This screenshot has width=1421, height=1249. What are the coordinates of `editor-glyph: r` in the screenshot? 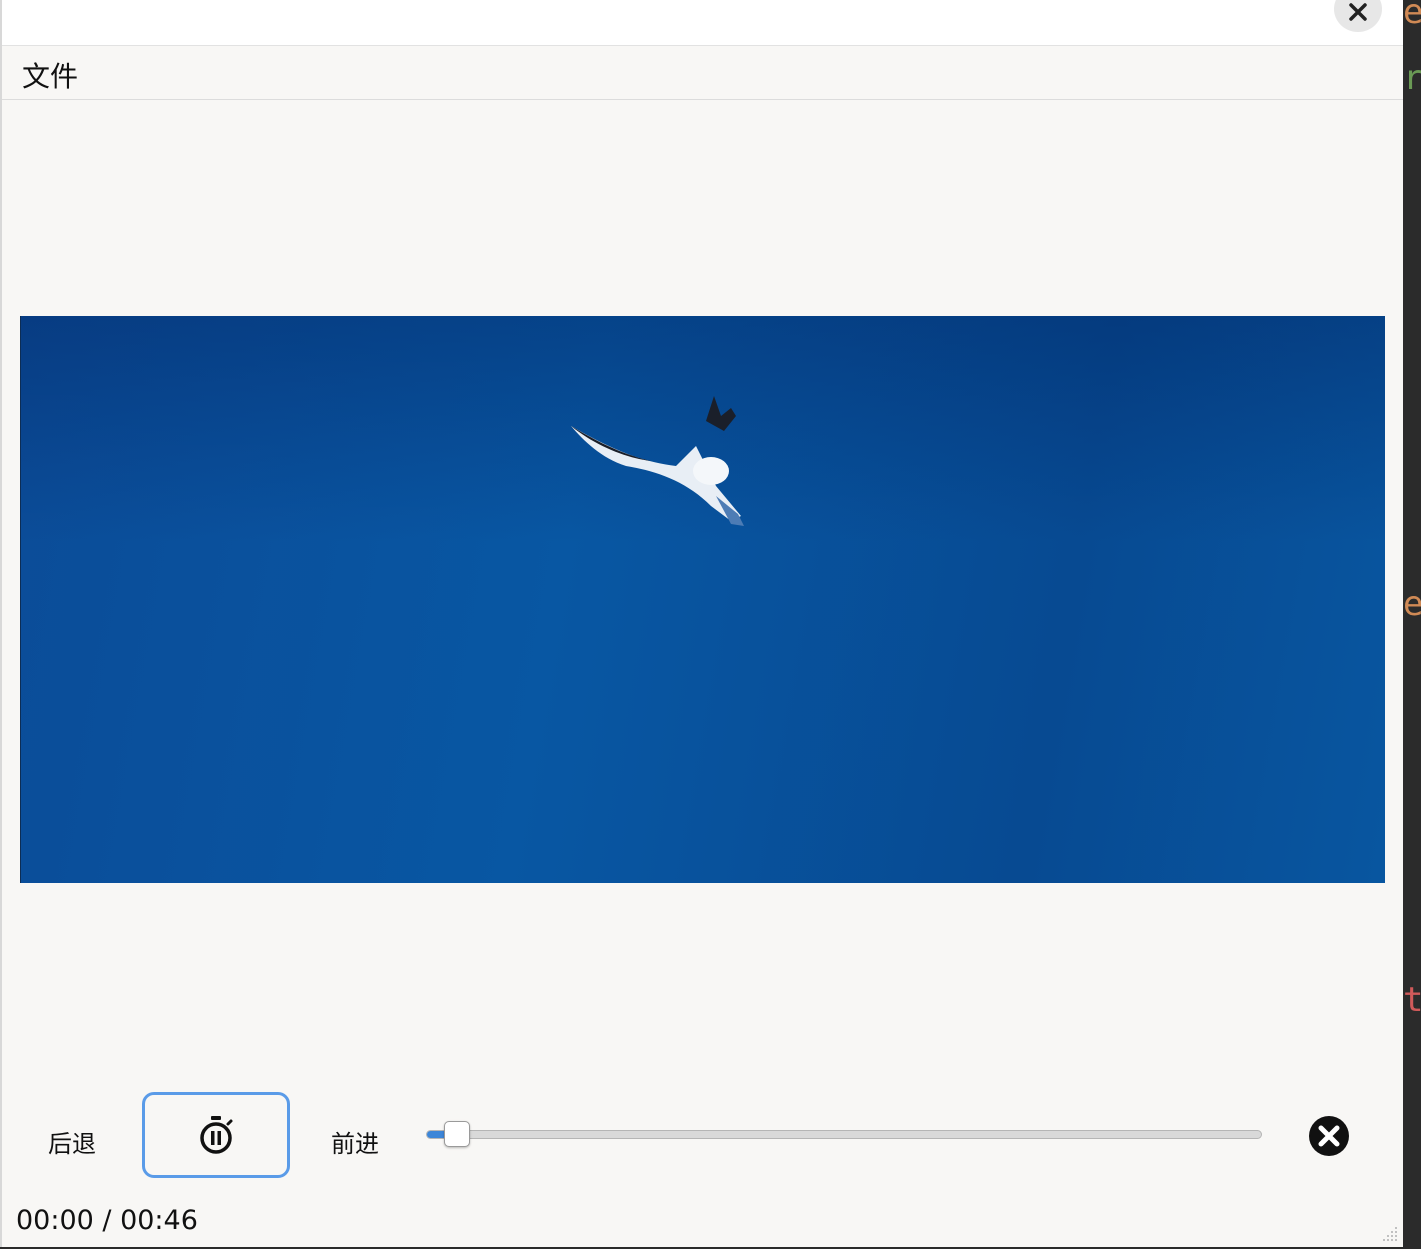 It's located at (1412, 78).